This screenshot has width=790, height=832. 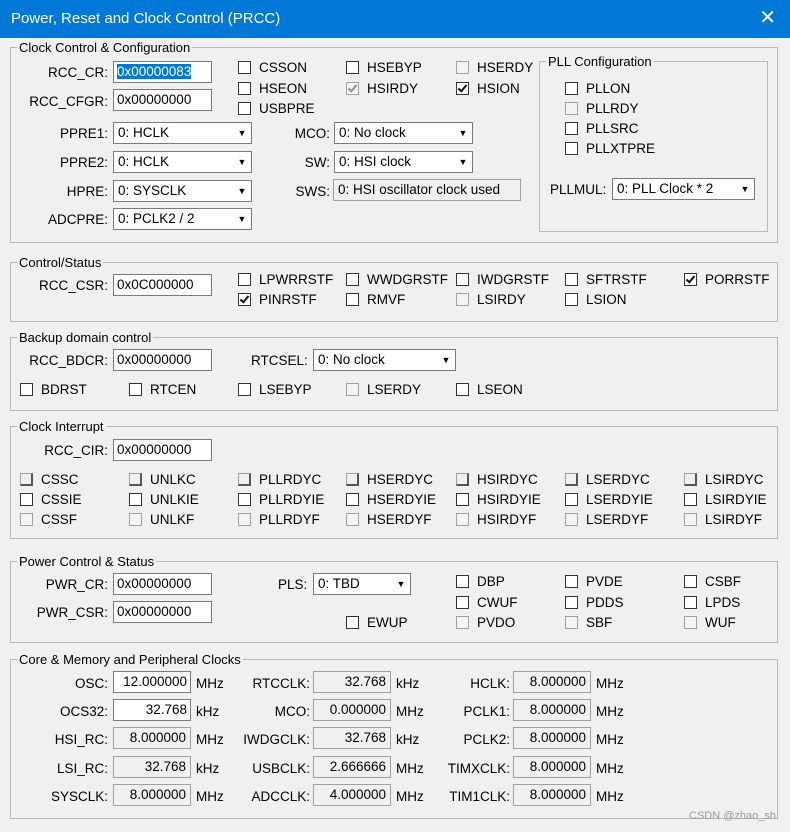 I want to click on pllrdyc-button: PLLRDYC, so click(x=279, y=479).